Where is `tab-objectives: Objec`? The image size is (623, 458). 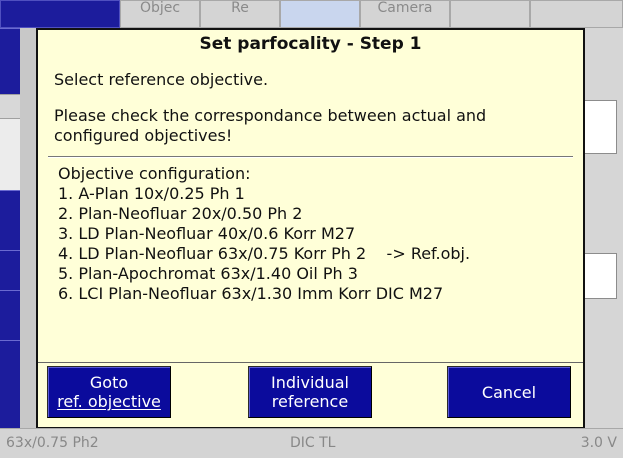 tab-objectives: Objec is located at coordinates (160, 14).